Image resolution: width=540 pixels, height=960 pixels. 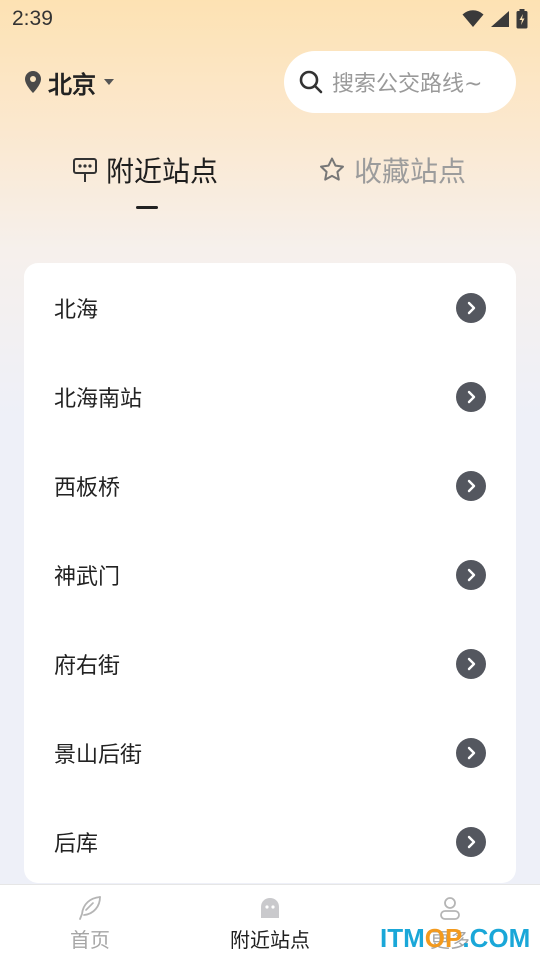 I want to click on status-icons, so click(x=495, y=19).